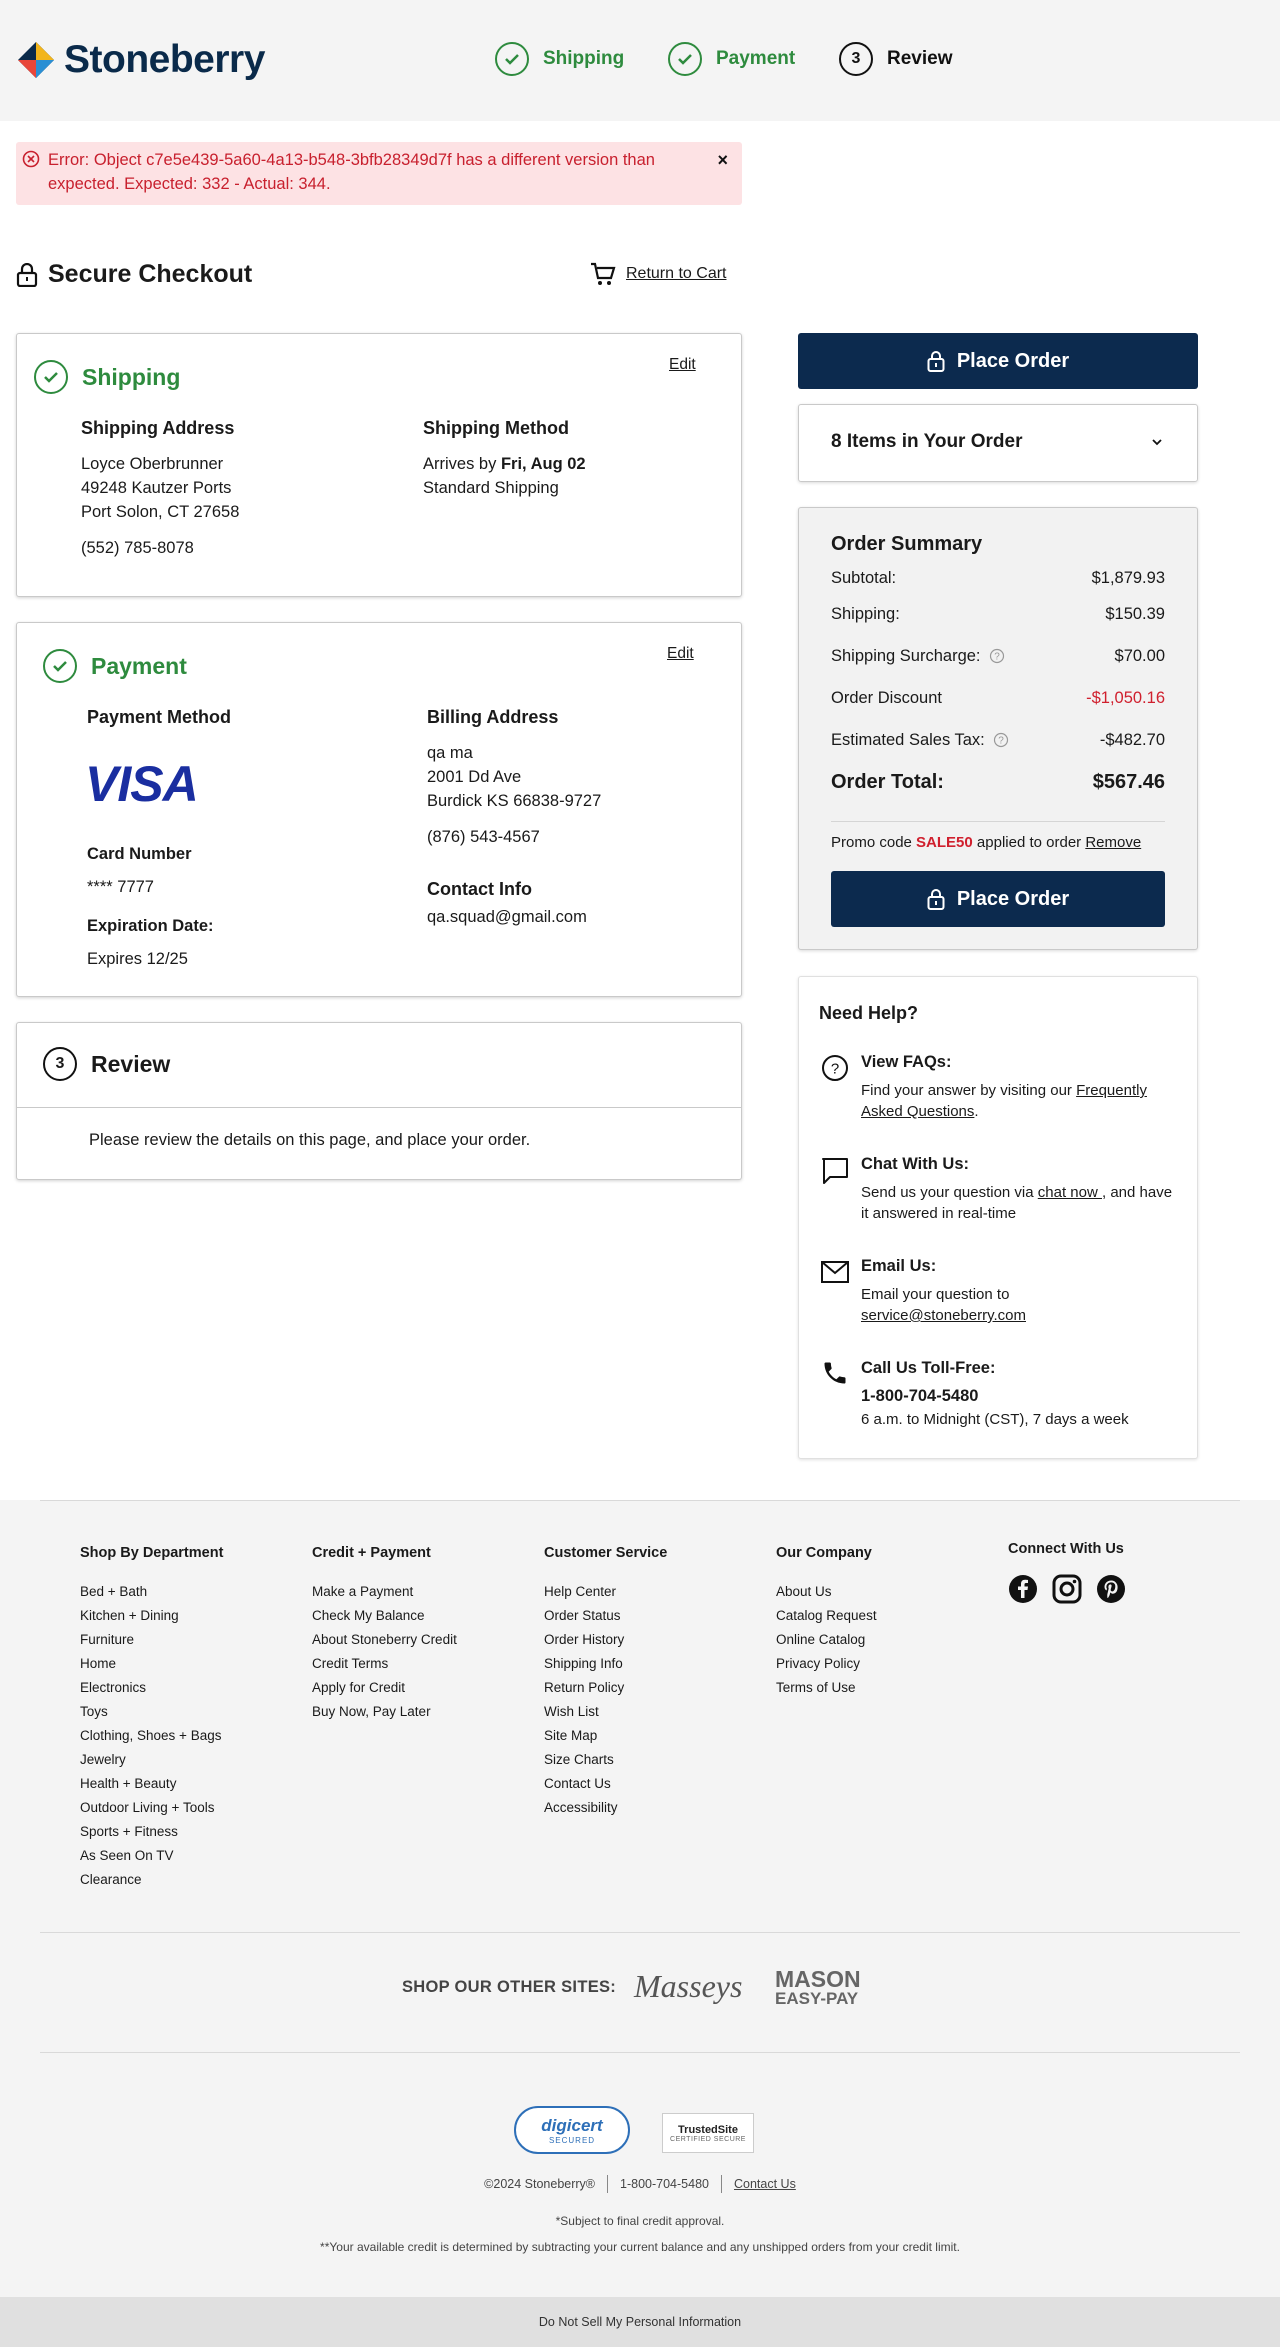  What do you see at coordinates (998, 361) in the screenshot?
I see `place-order-button-top: Place Order` at bounding box center [998, 361].